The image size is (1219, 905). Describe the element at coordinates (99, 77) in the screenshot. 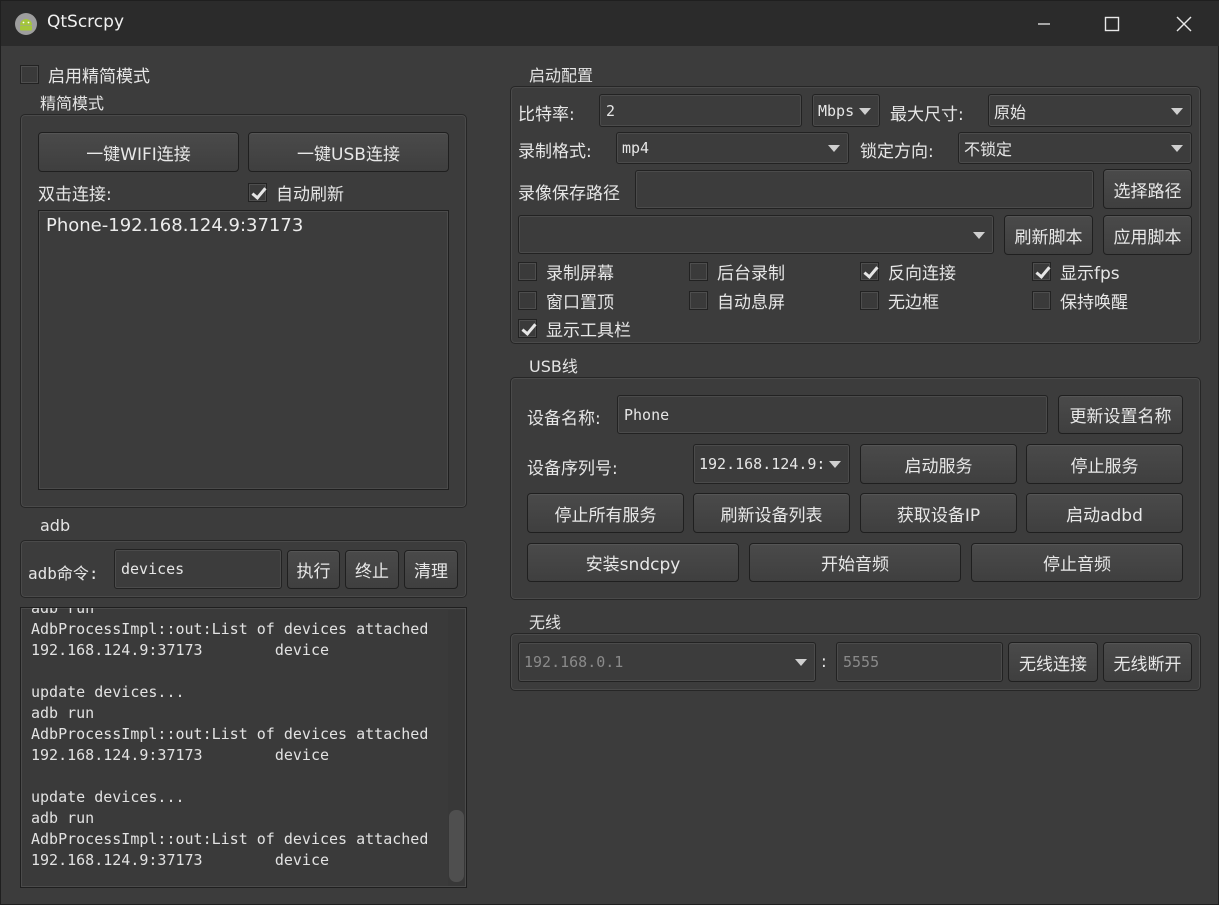

I see `checkbox-label: 启用精简模式` at that location.